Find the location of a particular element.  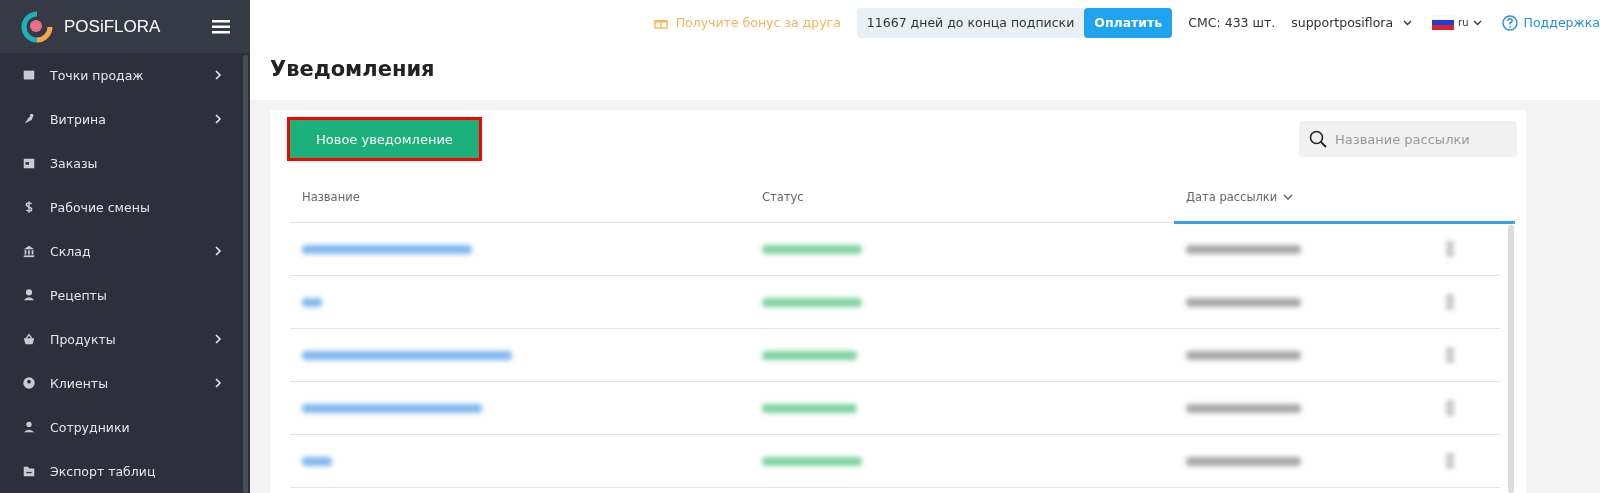

column-header: Статус is located at coordinates (962, 197).